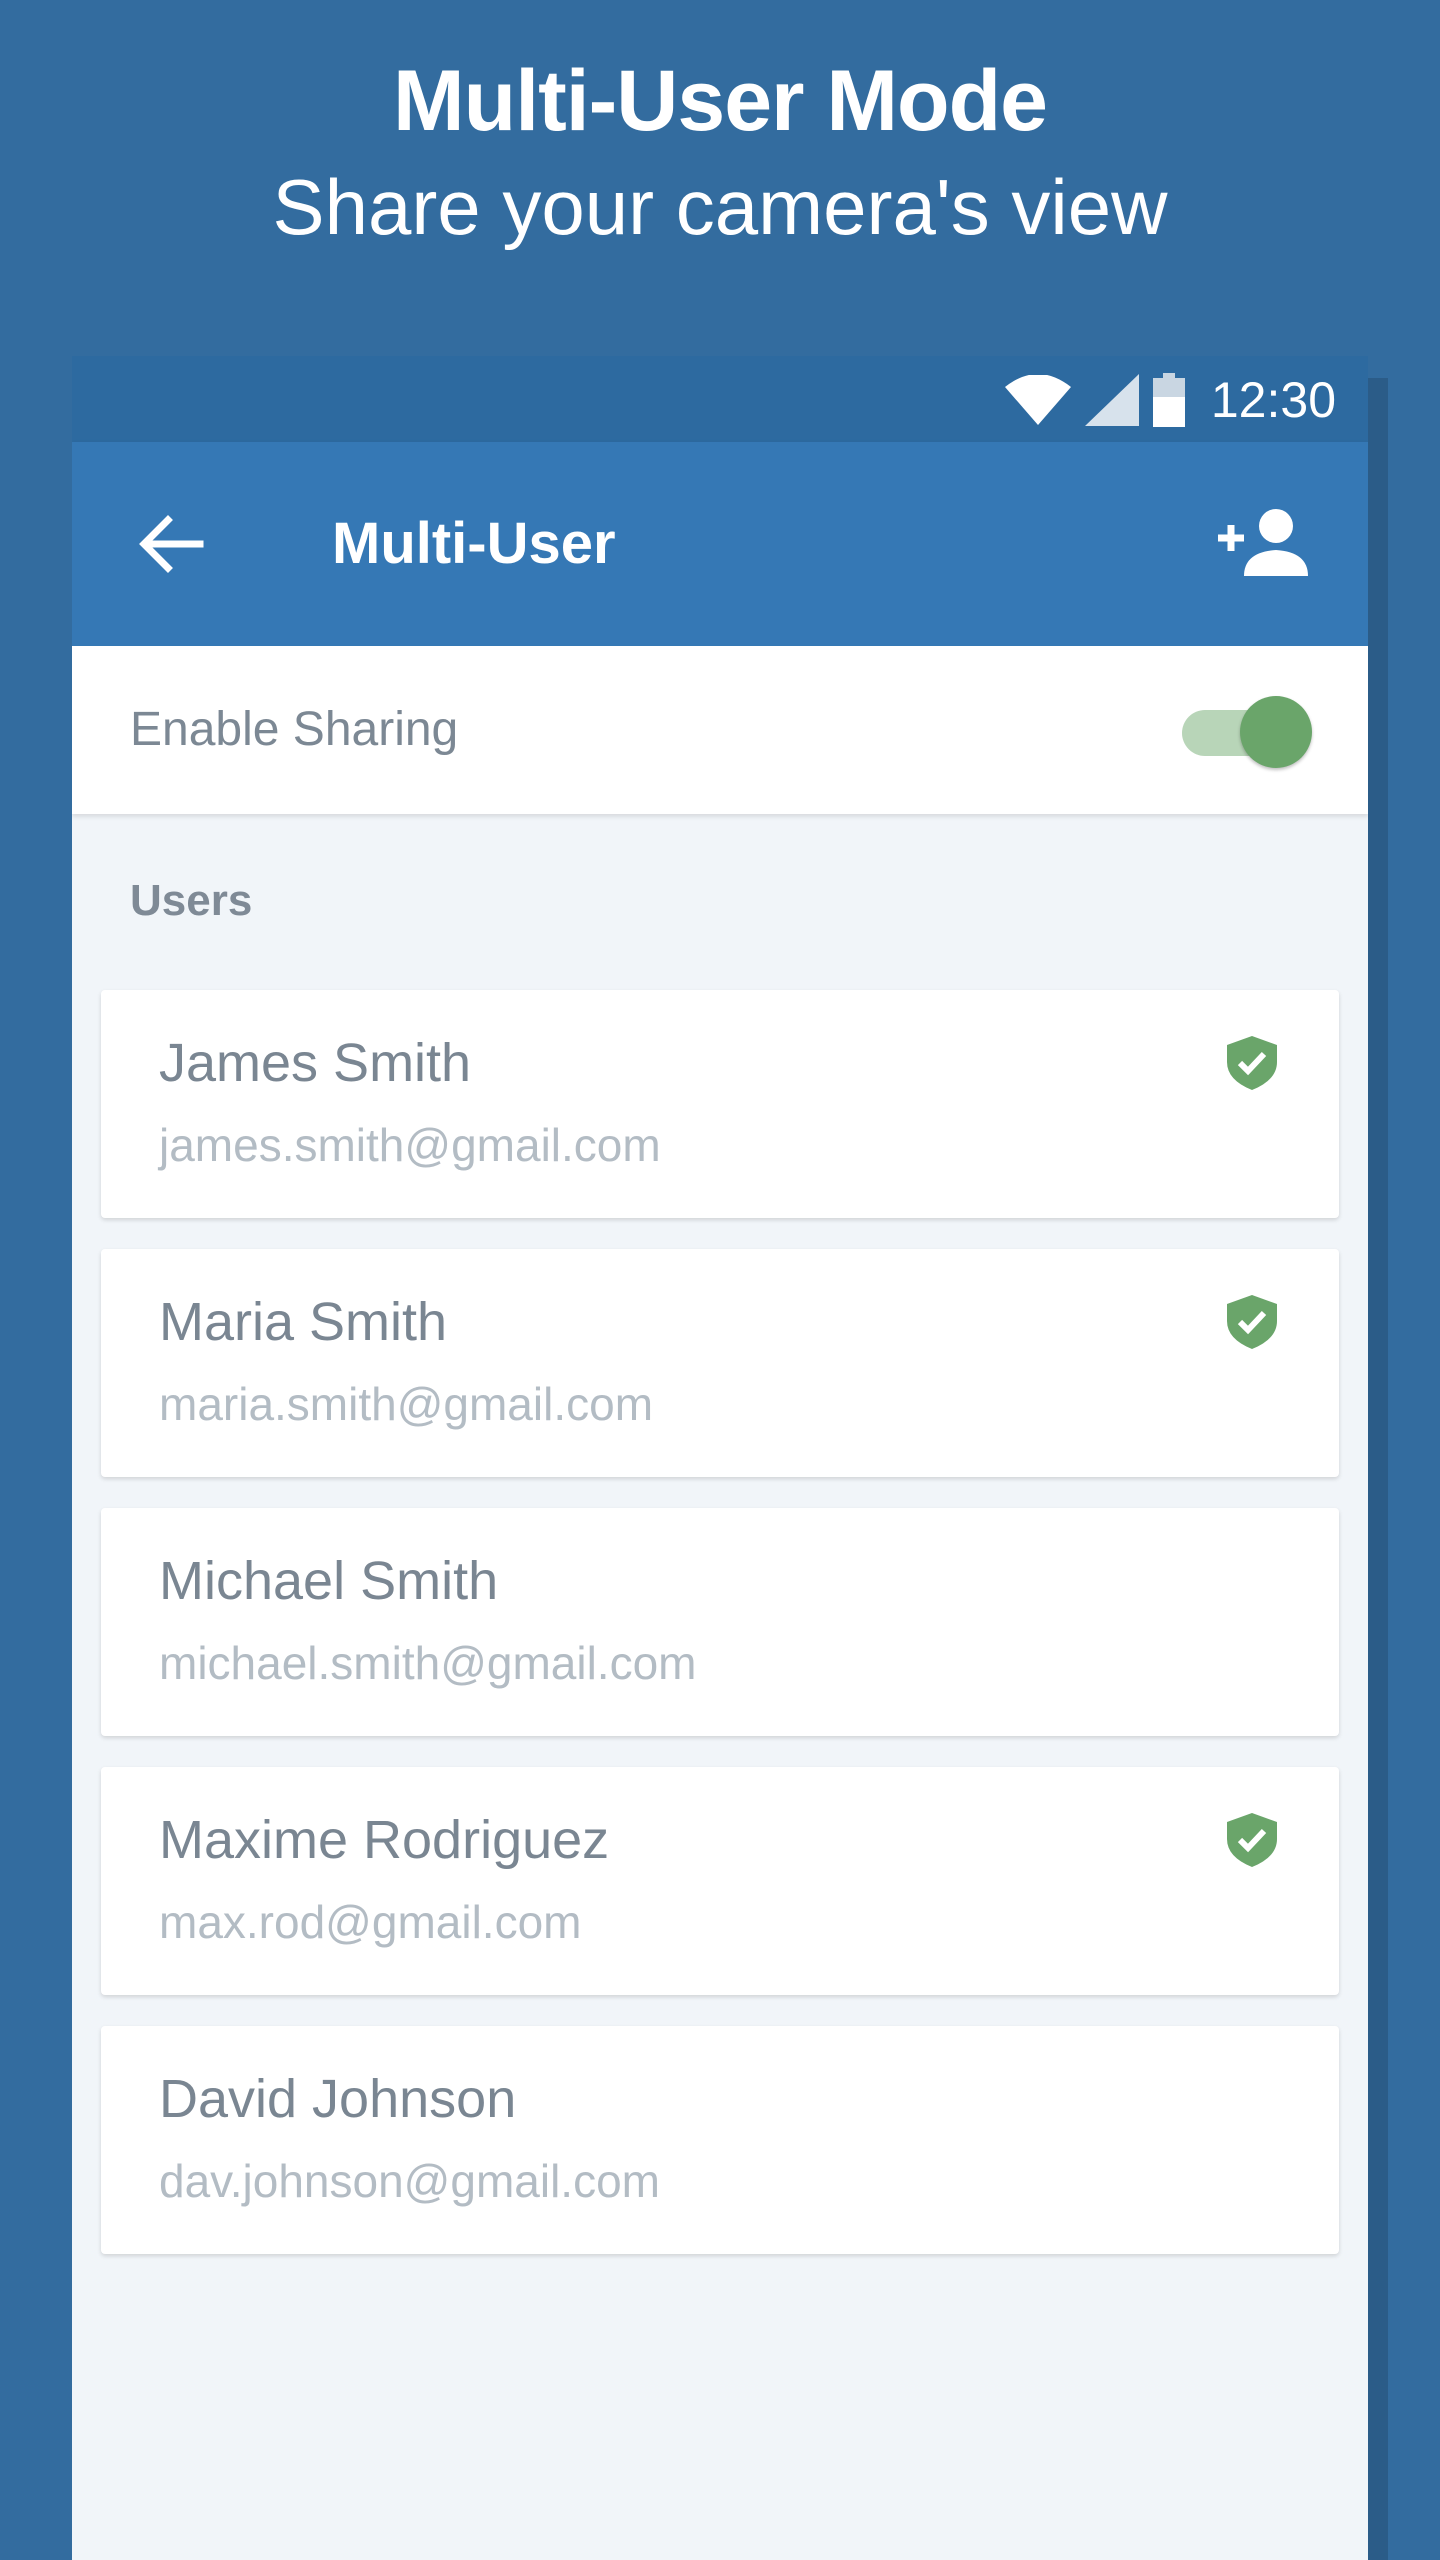 The image size is (1440, 2560). I want to click on user-card: James Smith james.smith@gmail.com, so click(720, 1104).